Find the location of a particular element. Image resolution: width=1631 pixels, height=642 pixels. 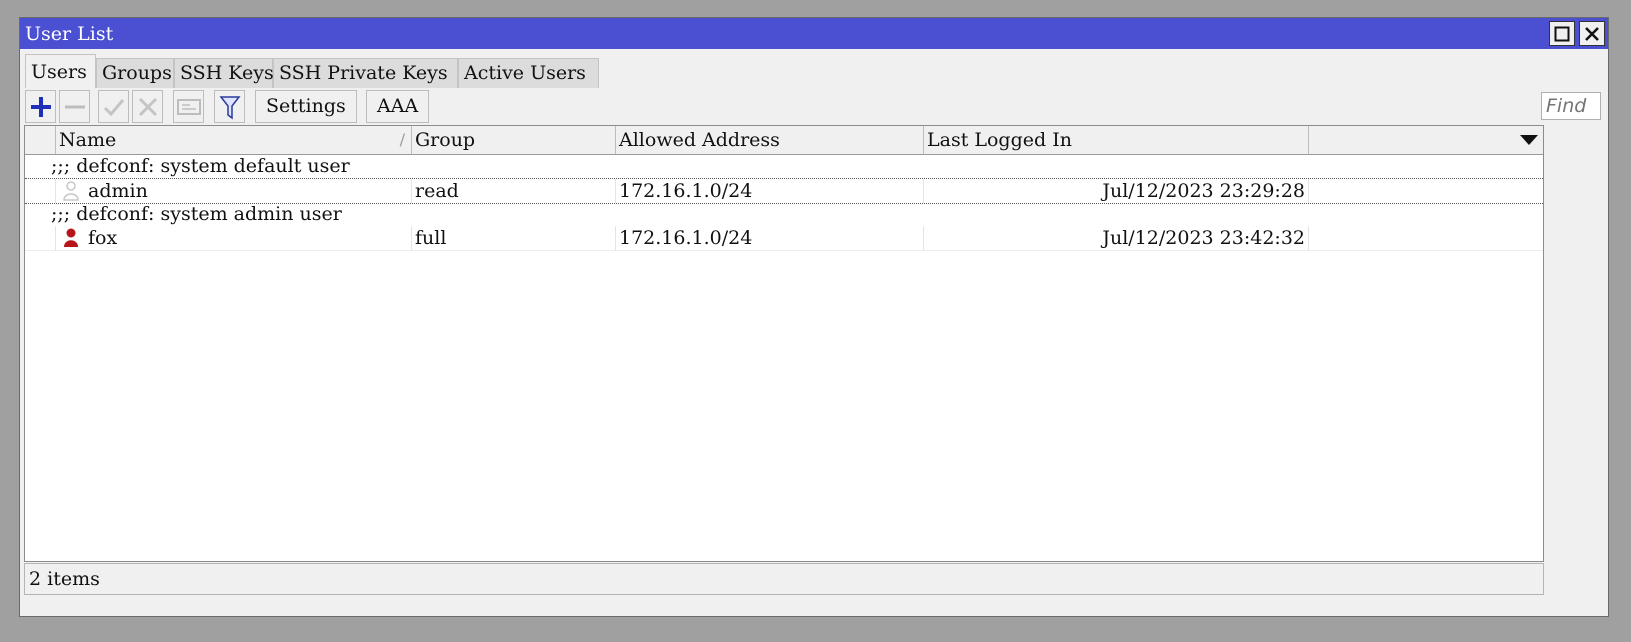

find-input is located at coordinates (1571, 106).